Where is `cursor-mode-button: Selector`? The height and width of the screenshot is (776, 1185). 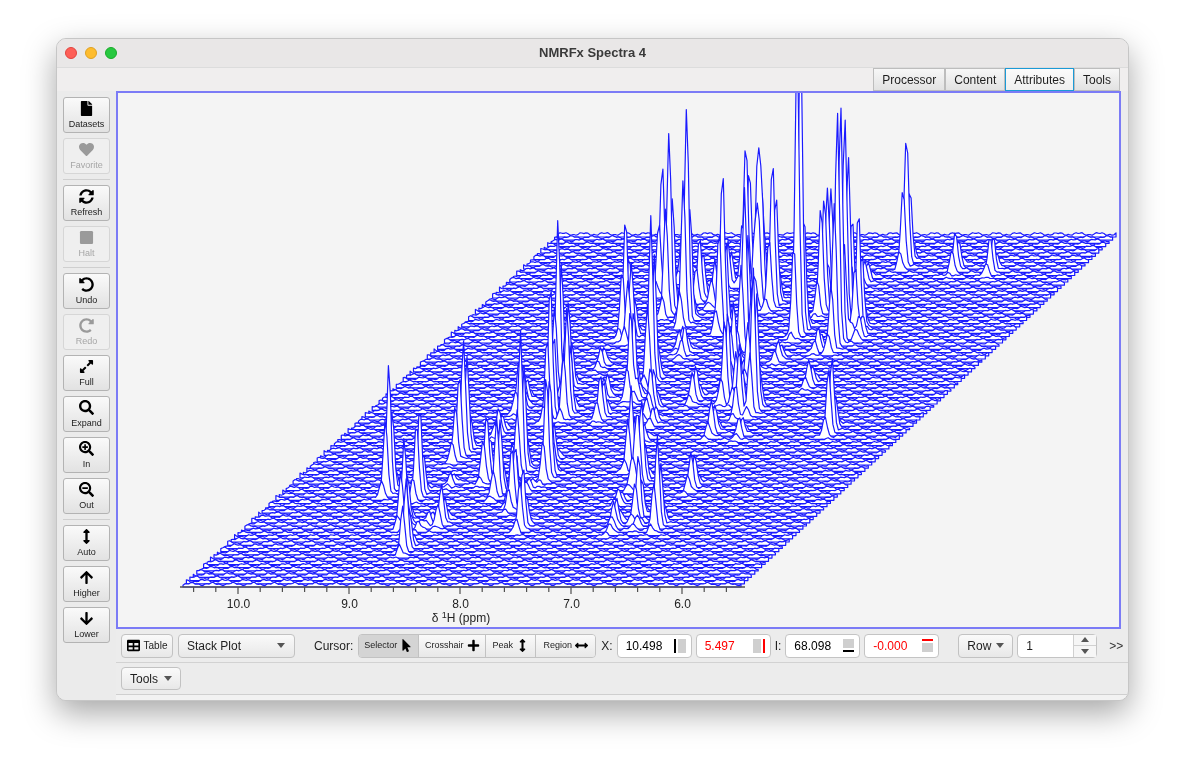 cursor-mode-button: Selector is located at coordinates (389, 645).